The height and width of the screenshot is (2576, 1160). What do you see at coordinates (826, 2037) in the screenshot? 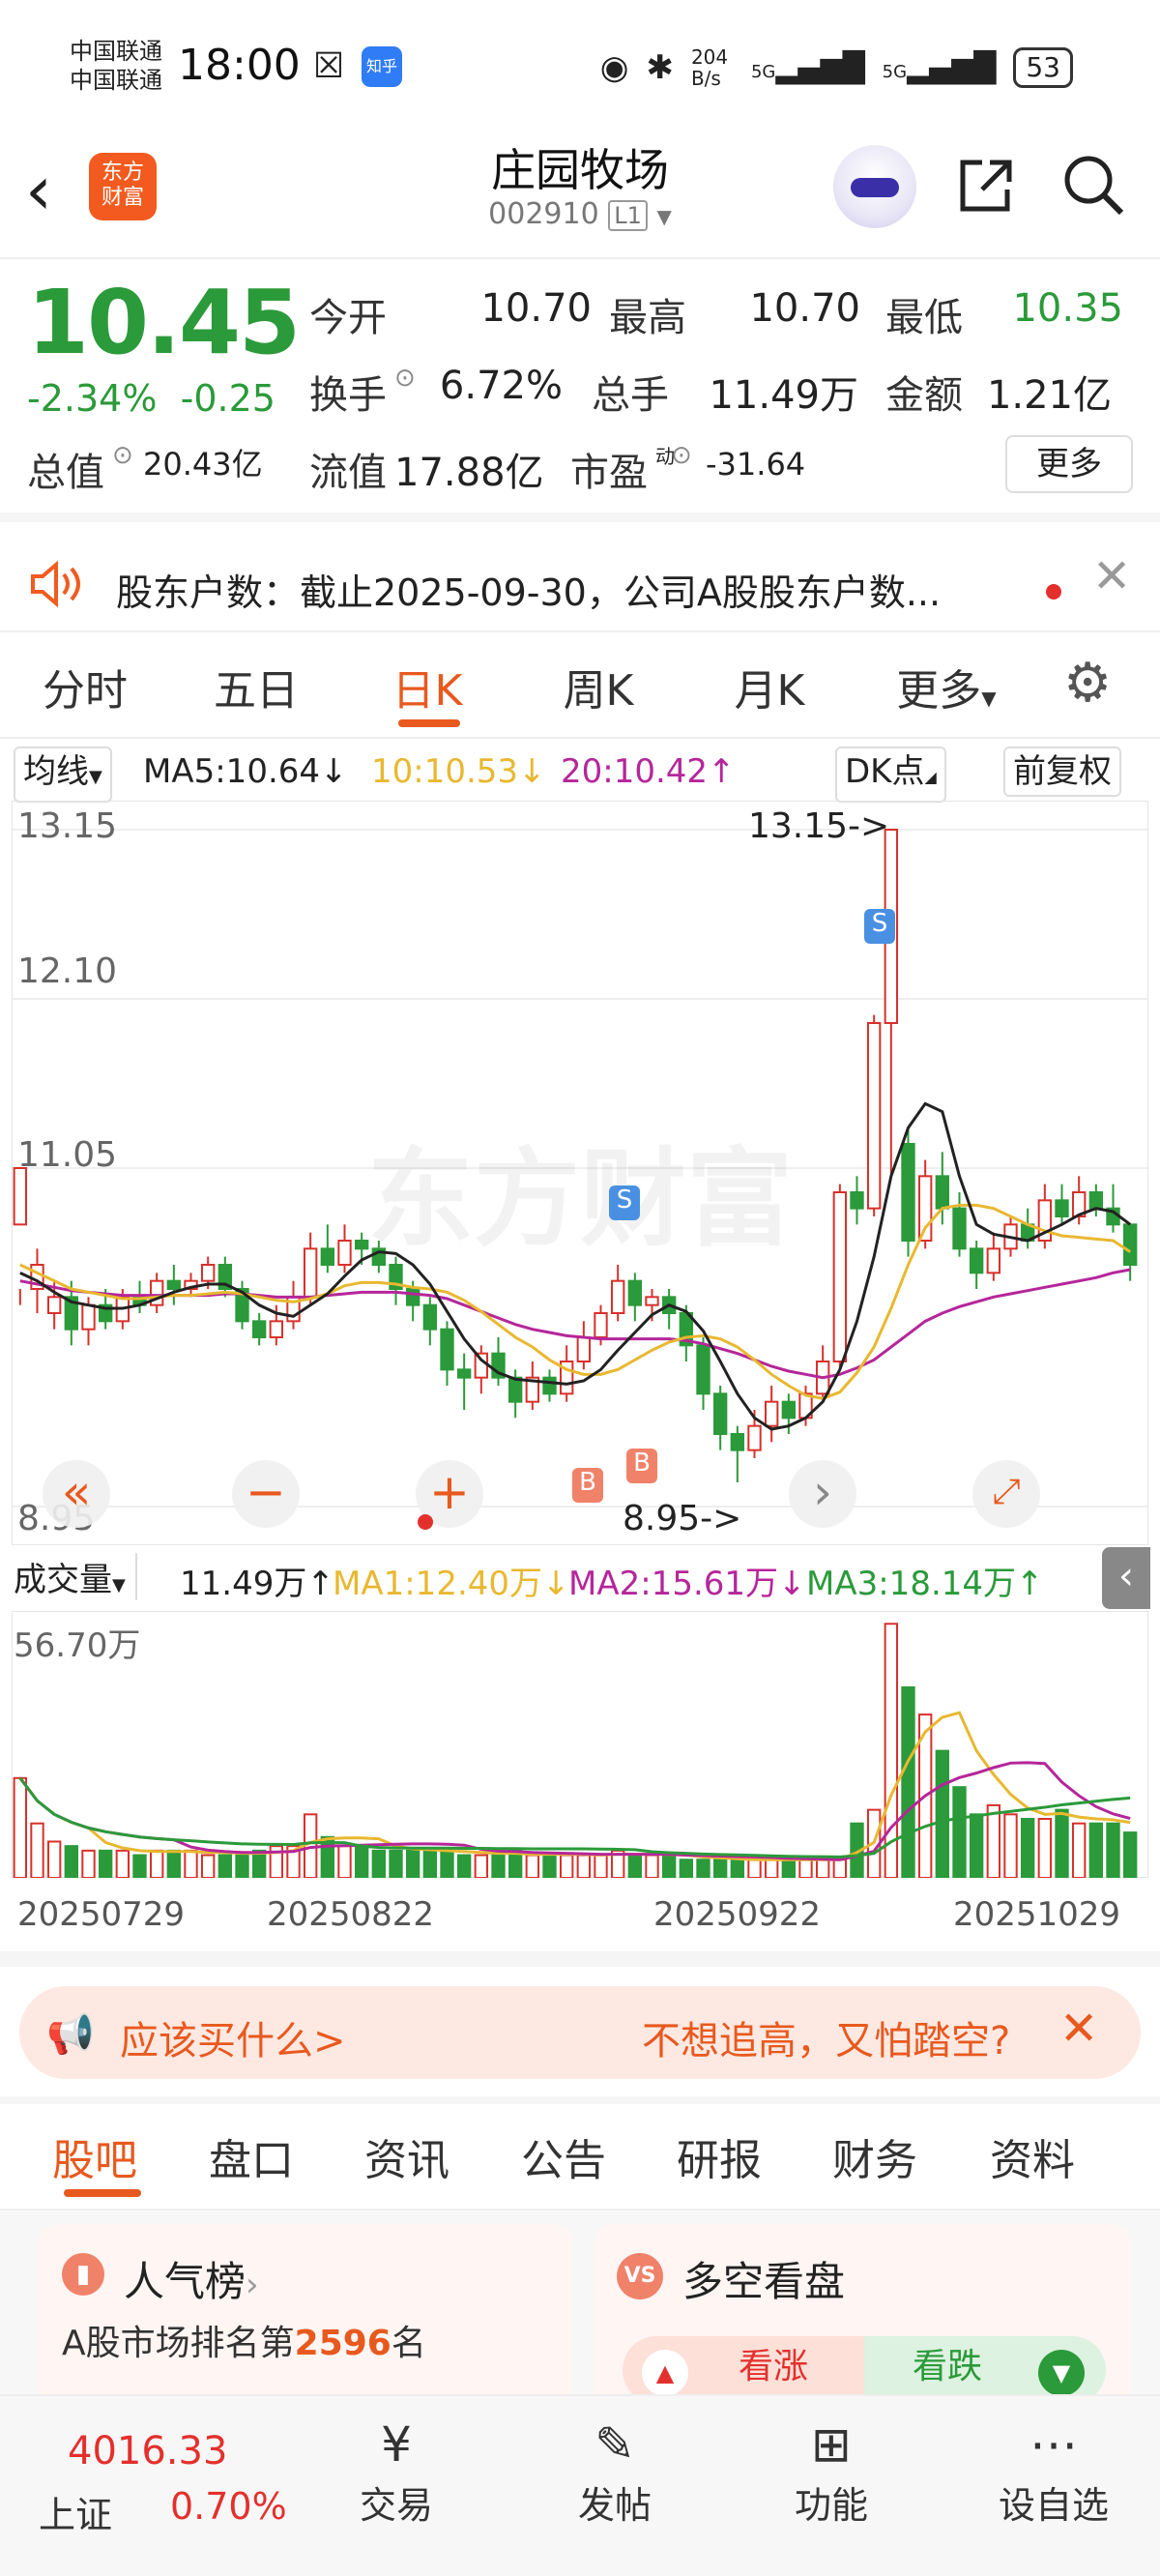
I see `promo-right-text: 不想追高，又怕踏空?` at bounding box center [826, 2037].